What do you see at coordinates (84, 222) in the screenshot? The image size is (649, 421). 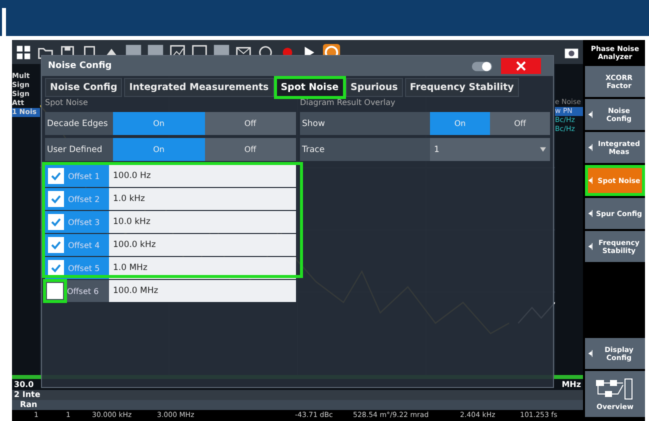 I see `offset-label: Offset 3` at bounding box center [84, 222].